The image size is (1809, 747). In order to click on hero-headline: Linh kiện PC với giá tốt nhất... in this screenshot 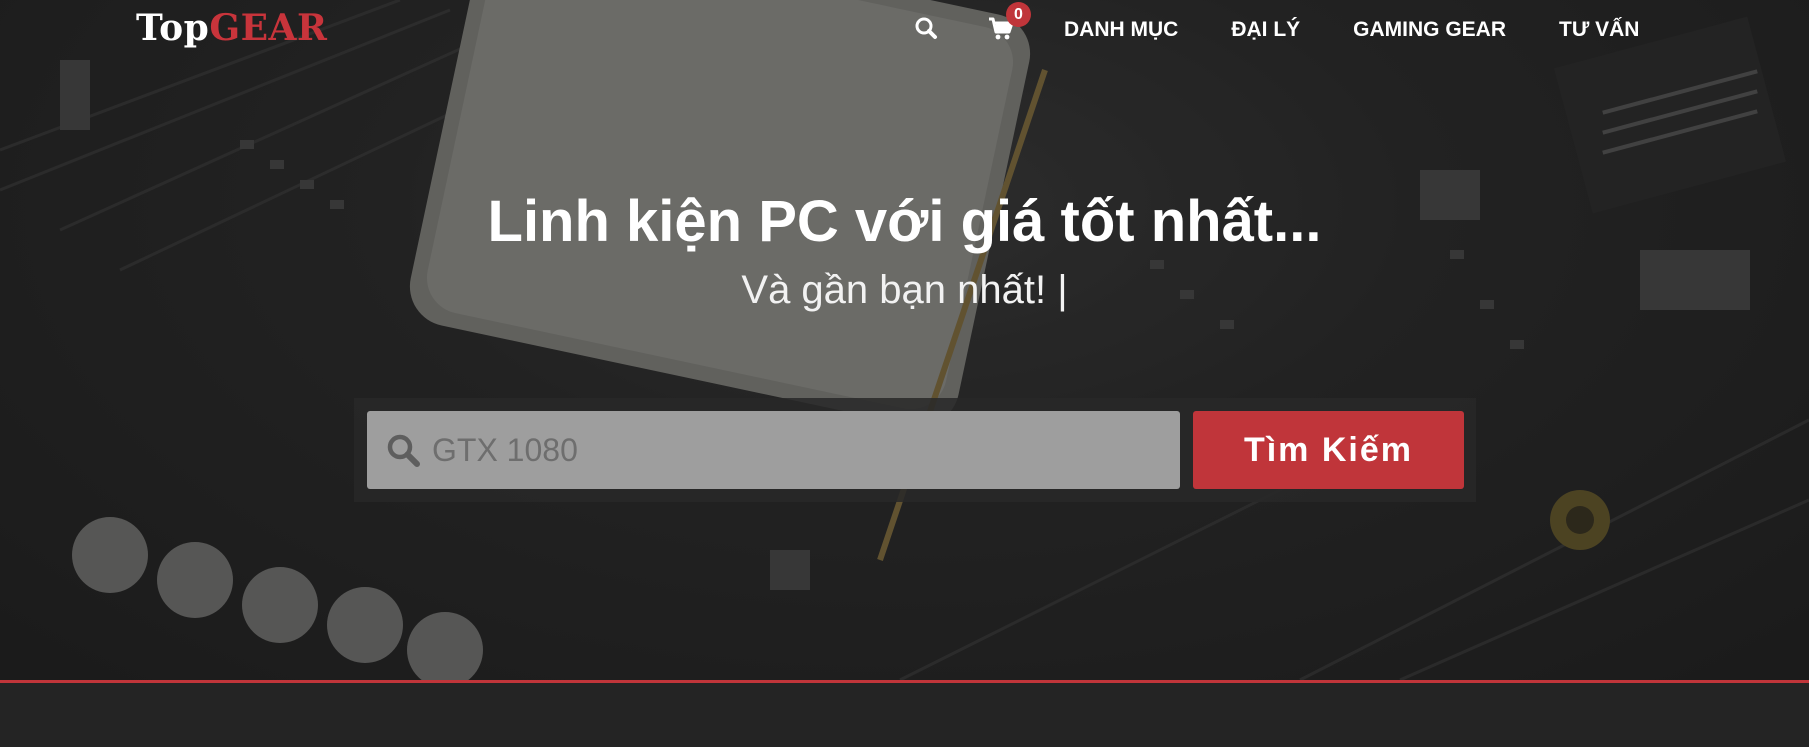, I will do `click(904, 221)`.